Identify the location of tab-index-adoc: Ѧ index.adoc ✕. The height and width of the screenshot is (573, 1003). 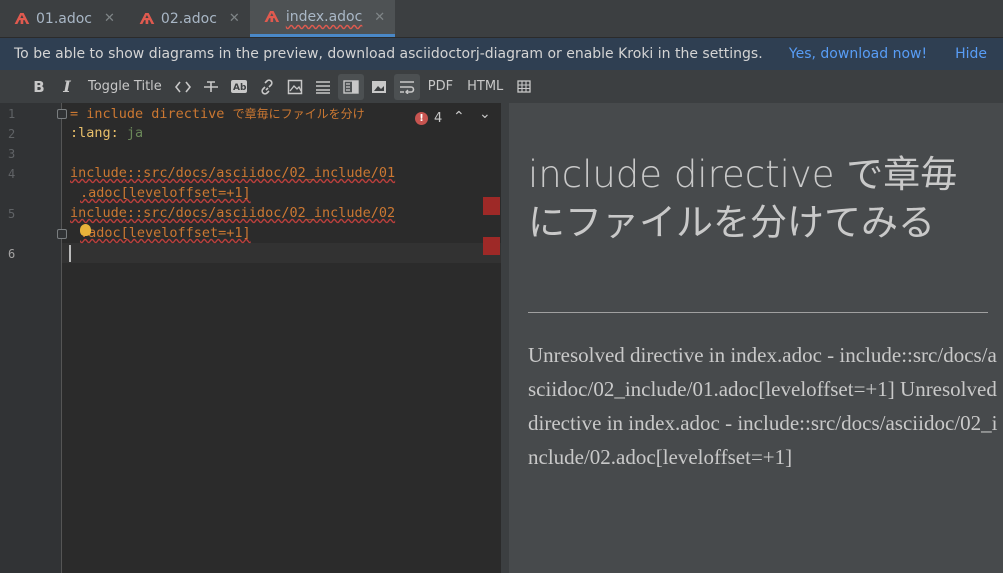
(322, 18).